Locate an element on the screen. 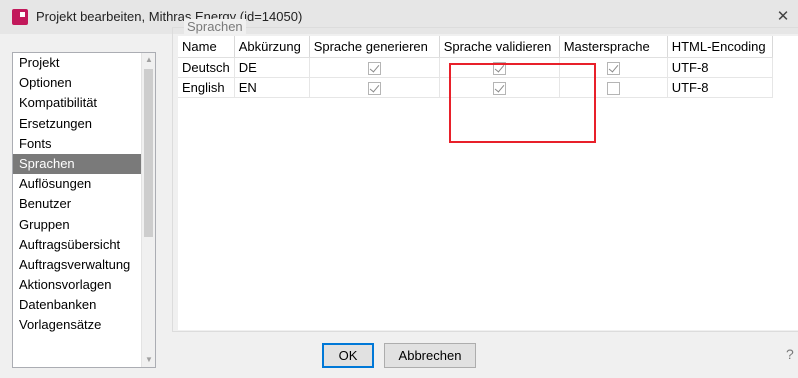 The image size is (798, 378). table-row: Deutsch DE UTF-8 is located at coordinates (475, 67).